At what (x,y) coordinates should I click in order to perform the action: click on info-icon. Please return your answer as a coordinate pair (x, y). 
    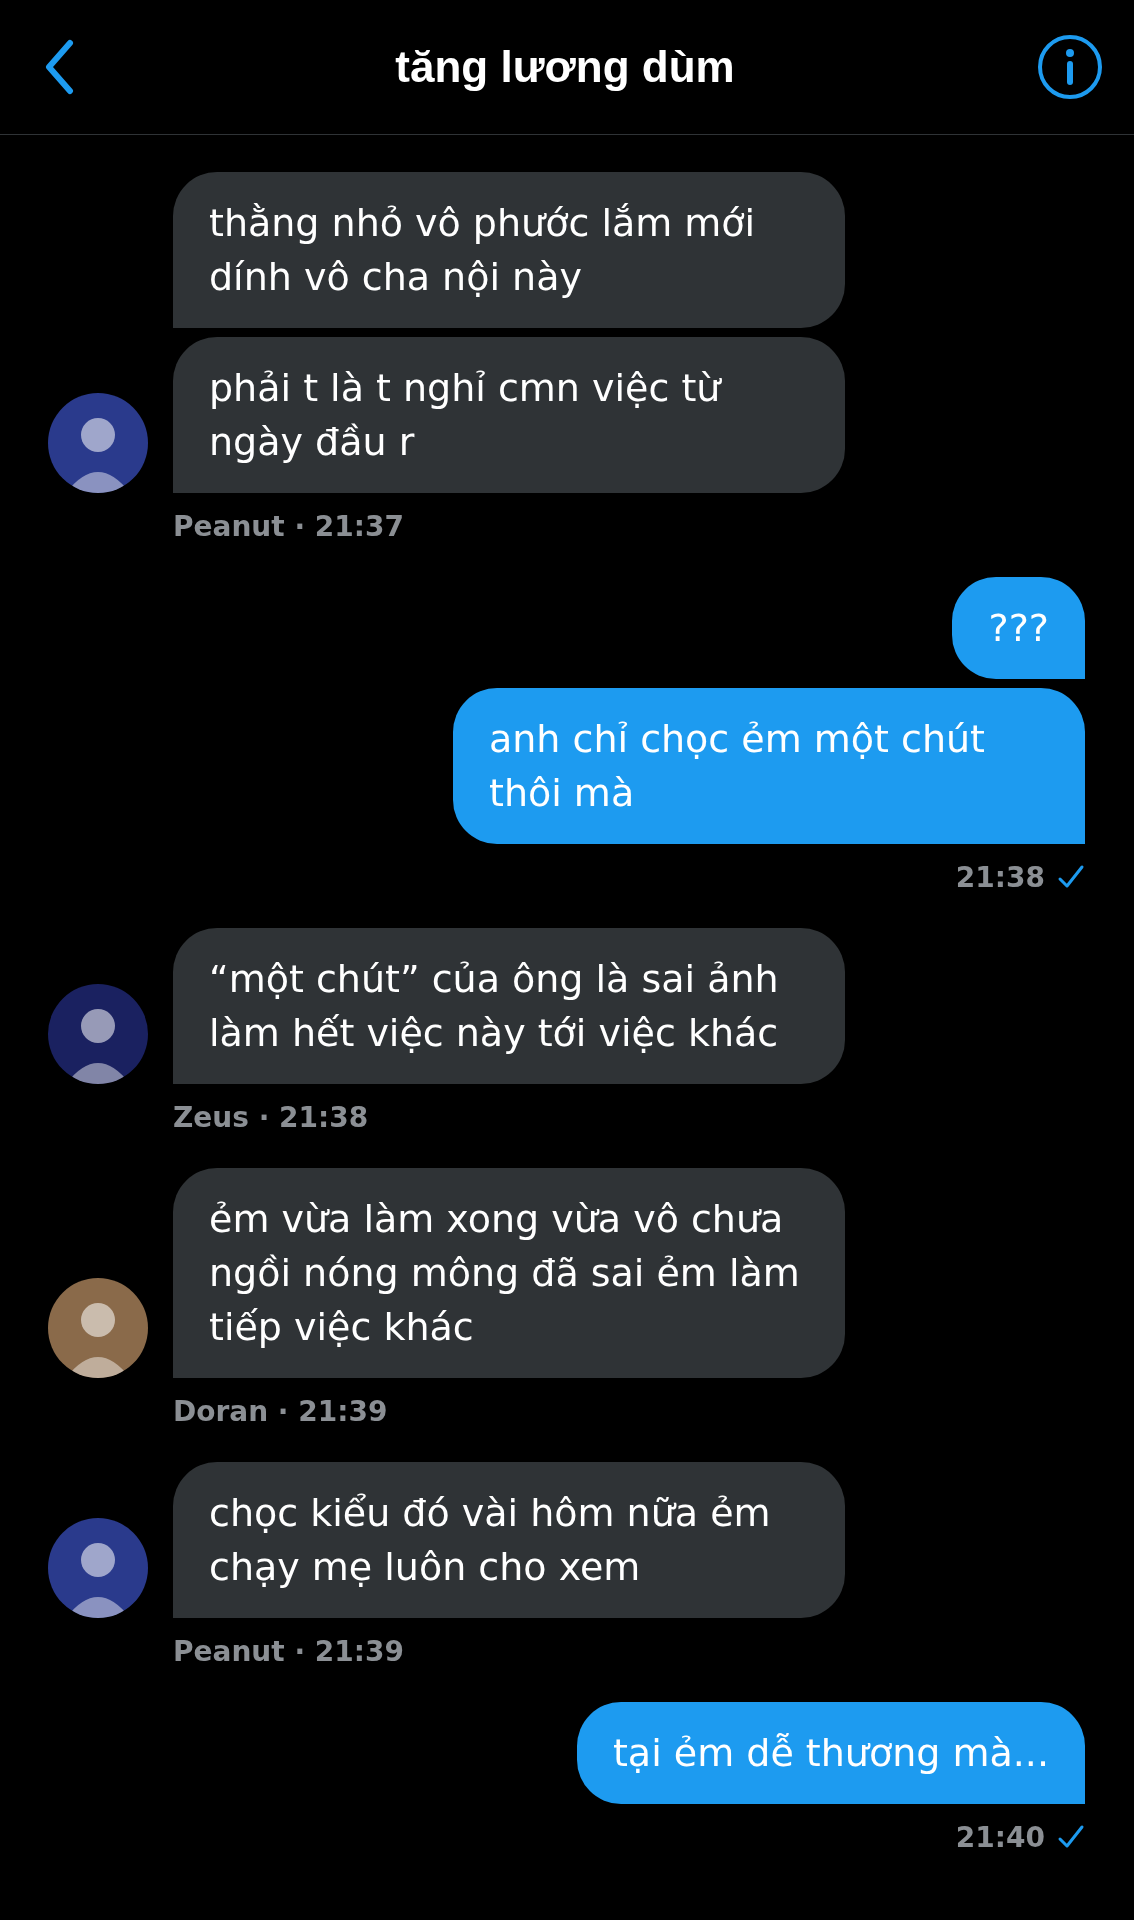
    Looking at the image, I should click on (1070, 67).